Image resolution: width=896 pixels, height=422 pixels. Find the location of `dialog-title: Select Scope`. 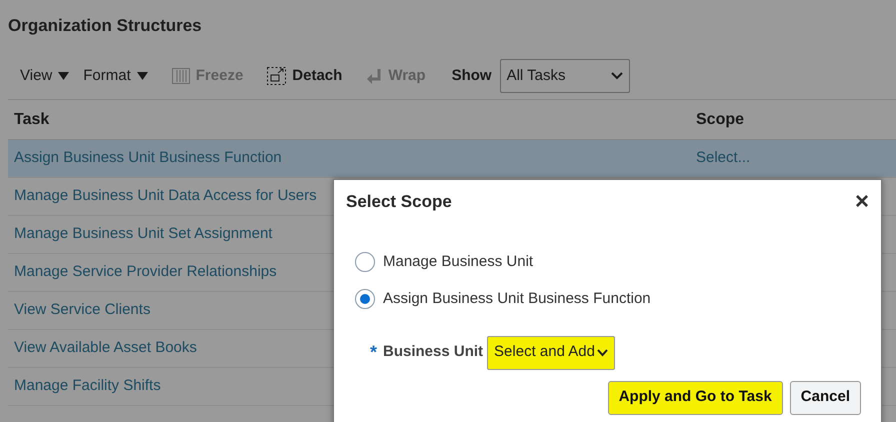

dialog-title: Select Scope is located at coordinates (399, 202).